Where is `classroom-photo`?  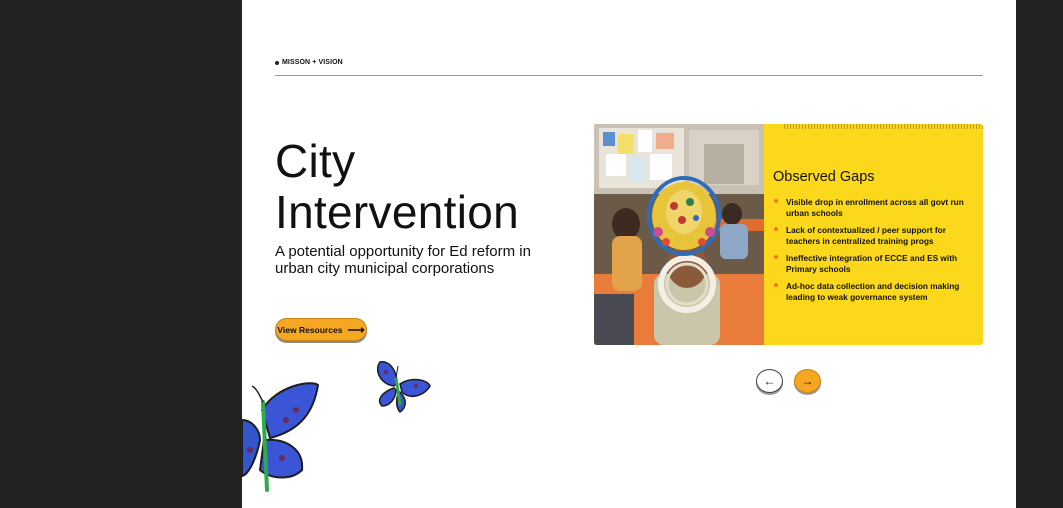 classroom-photo is located at coordinates (679, 234).